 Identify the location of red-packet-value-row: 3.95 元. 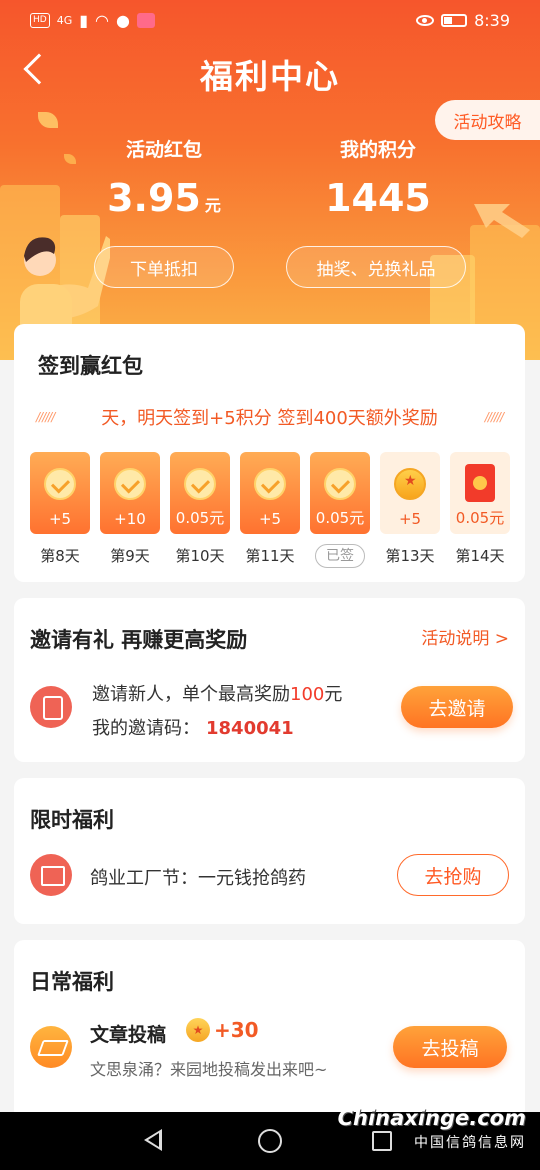
(164, 198).